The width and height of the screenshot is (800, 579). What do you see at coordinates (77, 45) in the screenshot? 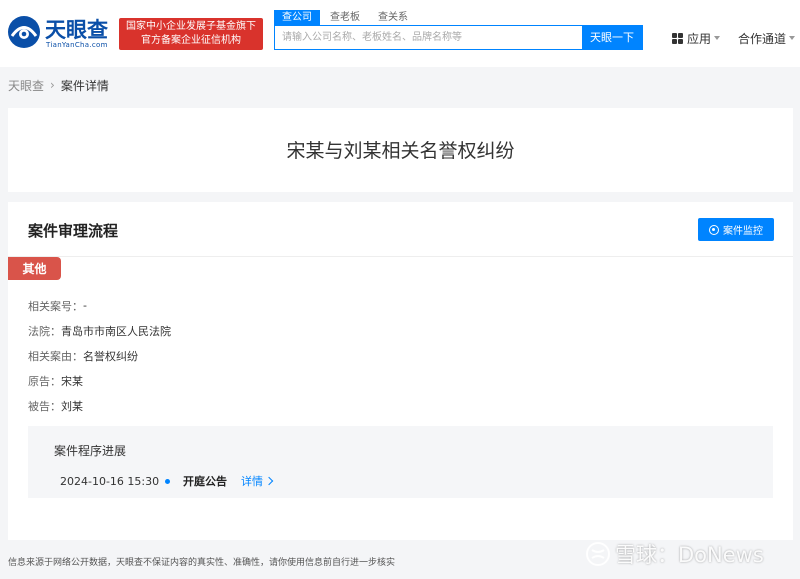
I see `logo-text-en: TianYanCha.com` at bounding box center [77, 45].